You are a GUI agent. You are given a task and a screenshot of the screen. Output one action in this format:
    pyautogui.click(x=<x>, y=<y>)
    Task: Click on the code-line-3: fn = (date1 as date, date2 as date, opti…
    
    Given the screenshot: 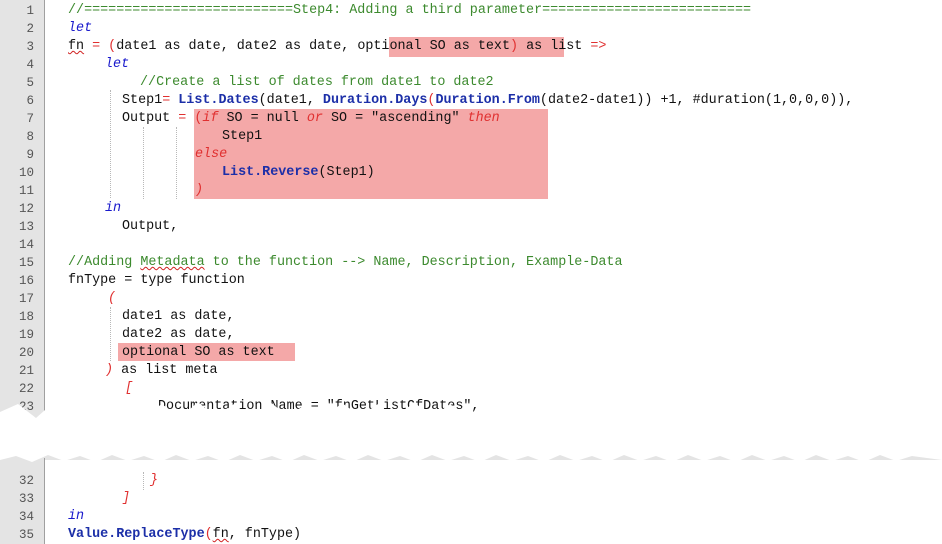 What is the action you would take?
    pyautogui.click(x=337, y=47)
    